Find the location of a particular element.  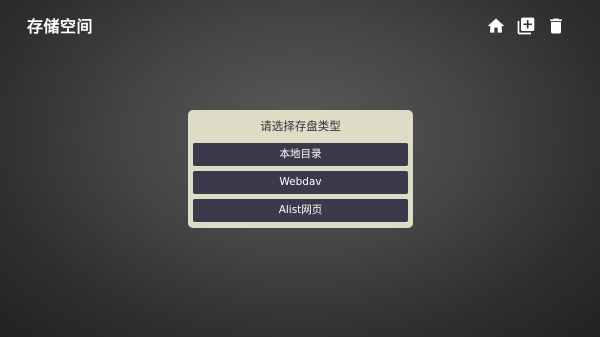

home-button is located at coordinates (496, 26).